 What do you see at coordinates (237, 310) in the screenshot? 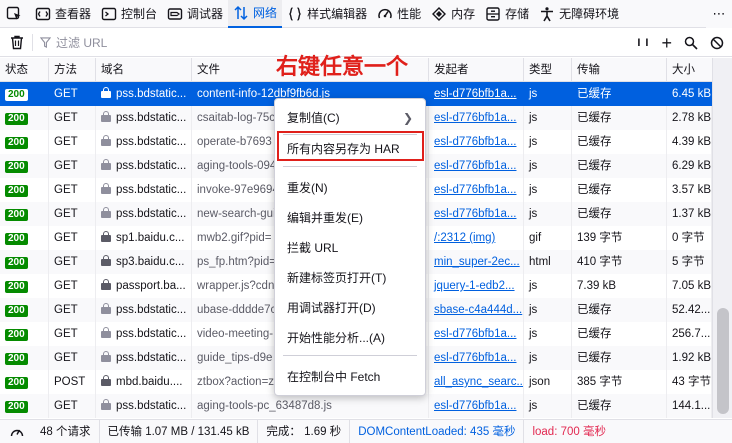
I see `file-text: ubase-dddde7c` at bounding box center [237, 310].